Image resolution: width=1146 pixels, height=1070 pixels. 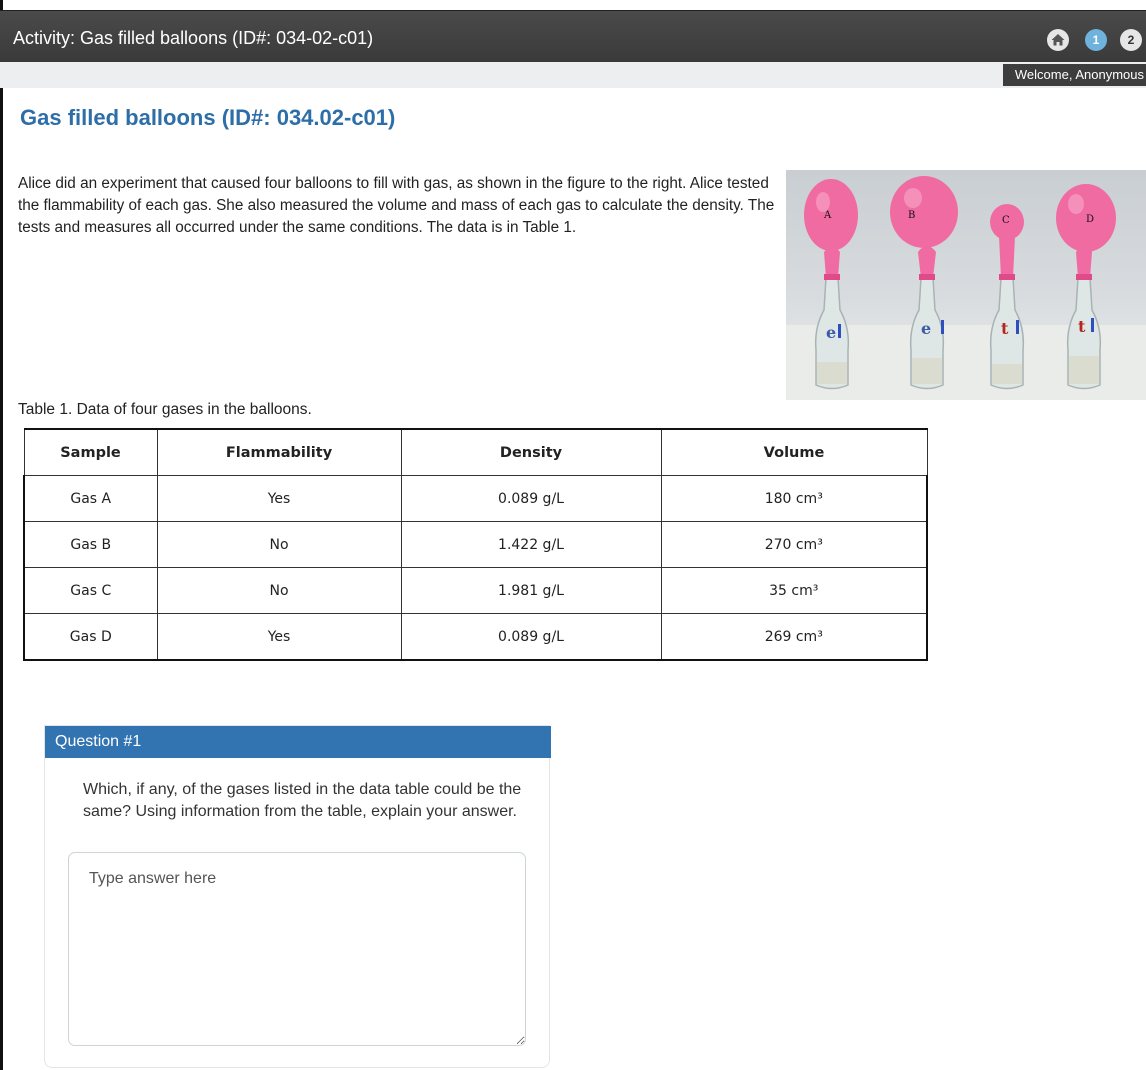 I want to click on cell-sample: Gas A, so click(x=90, y=498).